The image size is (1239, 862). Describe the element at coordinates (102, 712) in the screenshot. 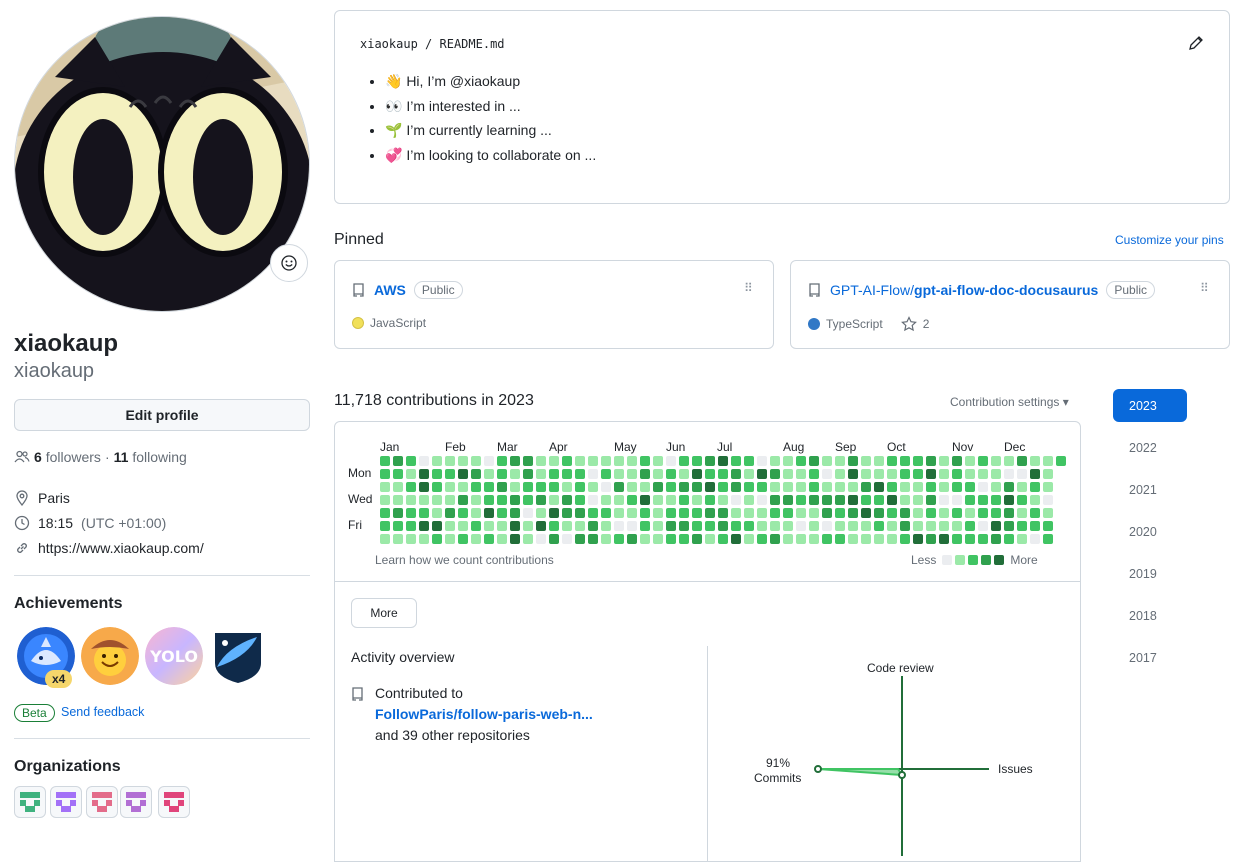

I see `send-feedback-link: Send feedback` at that location.